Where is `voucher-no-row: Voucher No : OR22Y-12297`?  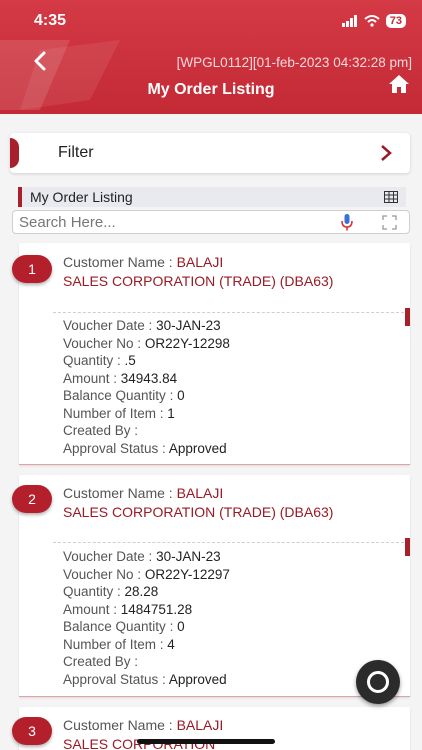
voucher-no-row: Voucher No : OR22Y-12297 is located at coordinates (146, 575).